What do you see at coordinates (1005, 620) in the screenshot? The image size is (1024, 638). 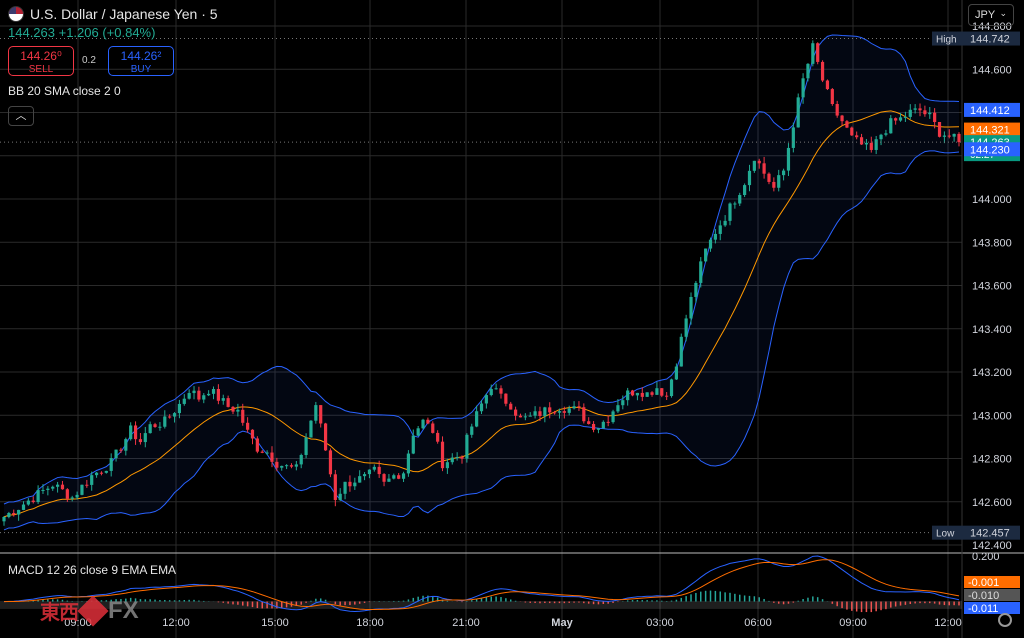 I see `settings-gear-icon` at bounding box center [1005, 620].